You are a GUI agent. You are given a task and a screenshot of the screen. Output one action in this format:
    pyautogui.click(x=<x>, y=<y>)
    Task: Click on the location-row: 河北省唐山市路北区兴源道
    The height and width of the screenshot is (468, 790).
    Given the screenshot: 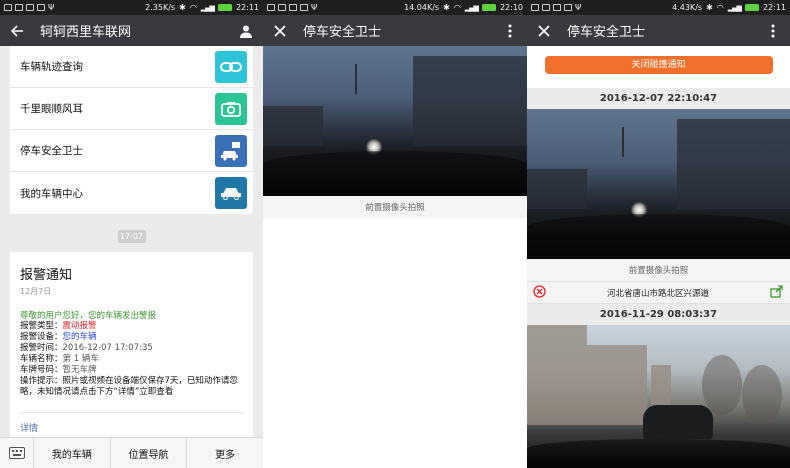 What is the action you would take?
    pyautogui.click(x=658, y=292)
    